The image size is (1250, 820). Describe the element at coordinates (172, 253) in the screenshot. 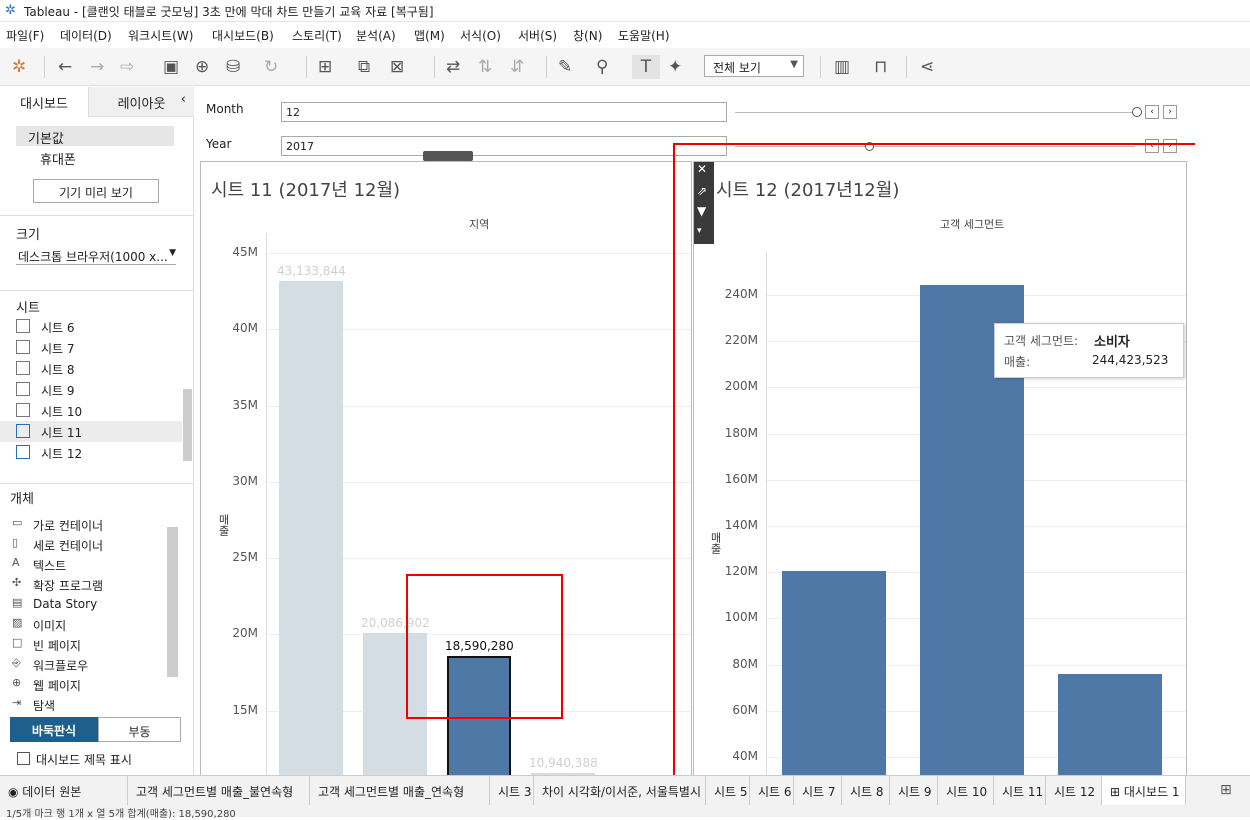

I see `chevron-down-icon: ▼` at that location.